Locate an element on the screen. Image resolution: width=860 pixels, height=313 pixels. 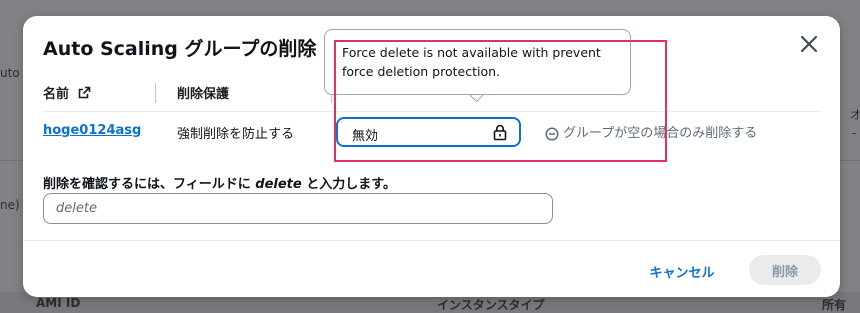
backdrop-col-ami: AMI ID is located at coordinates (58, 303).